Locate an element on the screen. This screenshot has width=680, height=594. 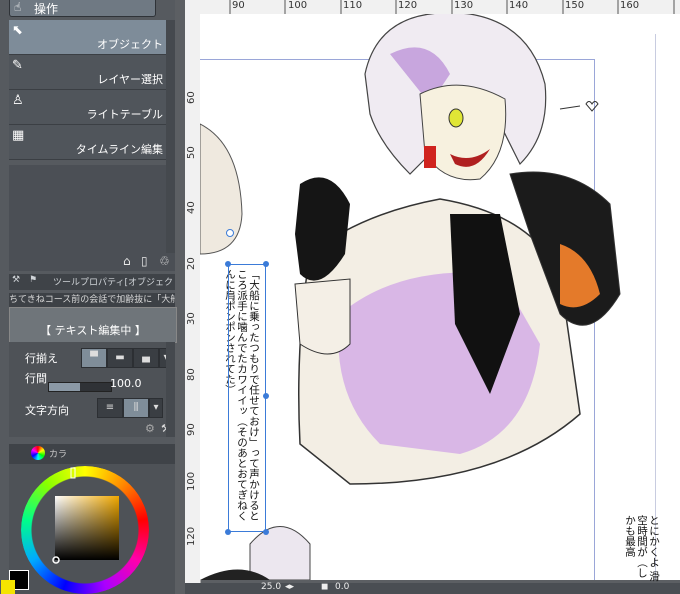
line-spacing-slider is located at coordinates (80, 387).